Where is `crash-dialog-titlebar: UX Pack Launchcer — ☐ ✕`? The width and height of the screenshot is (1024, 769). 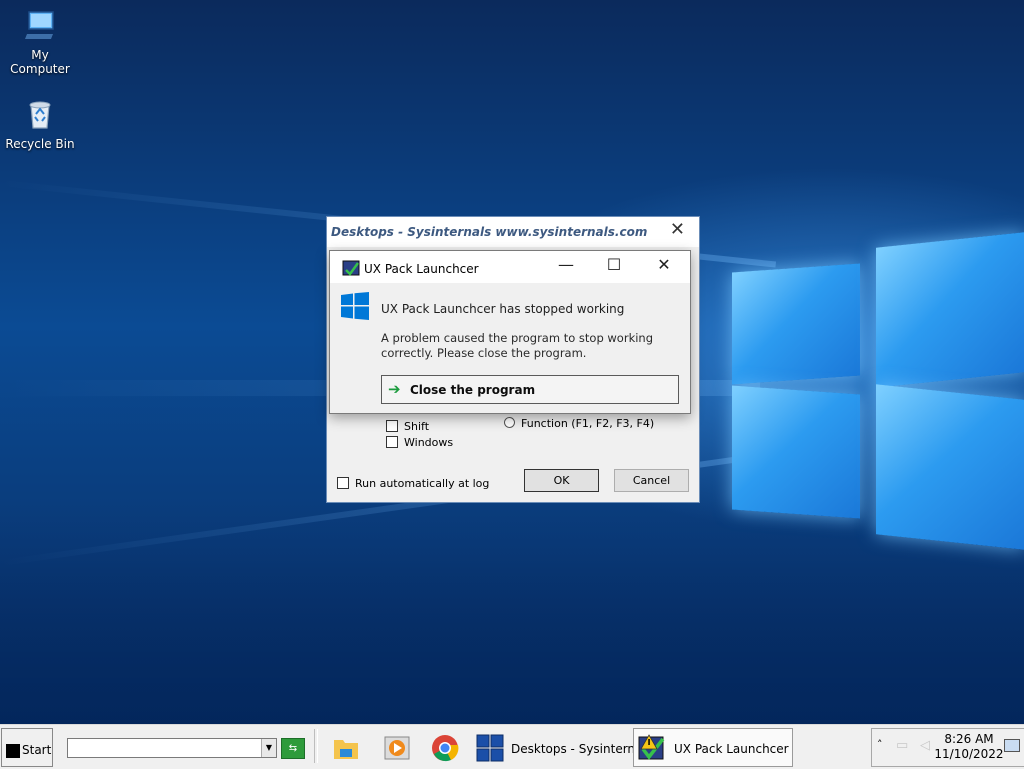
crash-dialog-titlebar: UX Pack Launchcer — ☐ ✕ is located at coordinates (510, 267).